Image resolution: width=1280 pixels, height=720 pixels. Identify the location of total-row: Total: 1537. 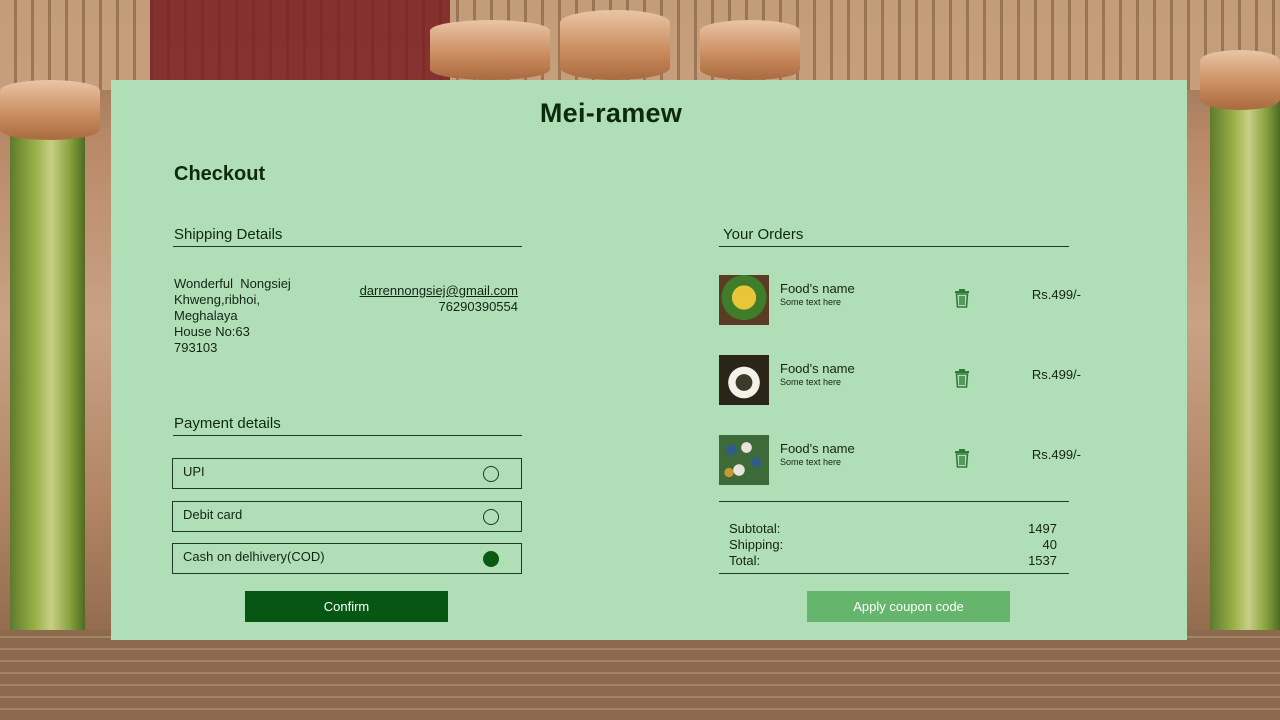
(893, 561).